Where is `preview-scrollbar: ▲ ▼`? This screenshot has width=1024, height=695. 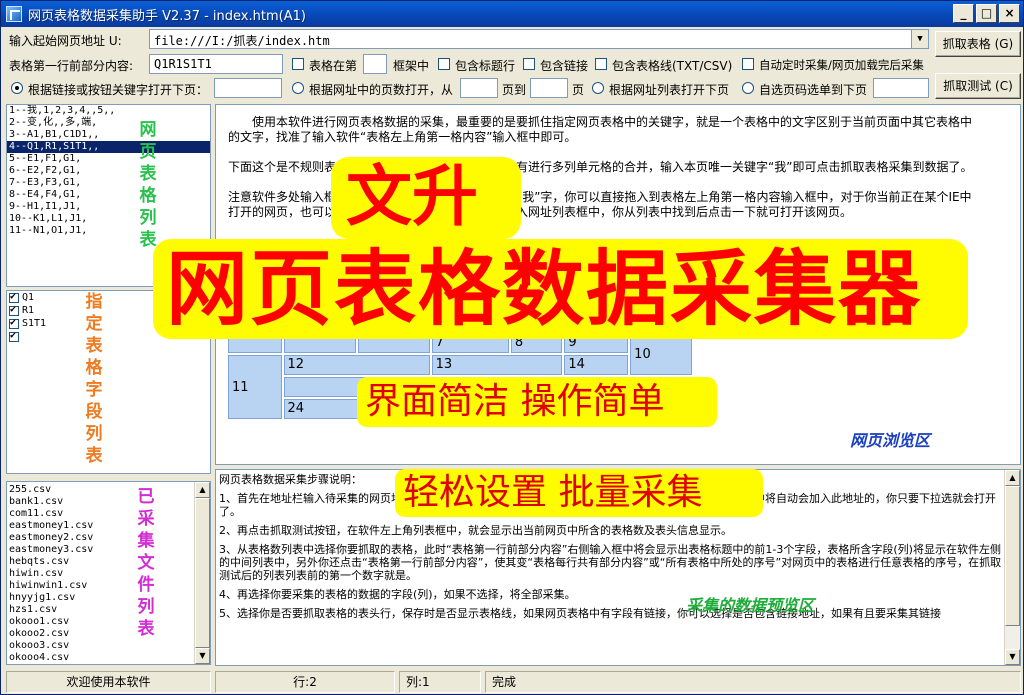 preview-scrollbar: ▲ ▼ is located at coordinates (1012, 567).